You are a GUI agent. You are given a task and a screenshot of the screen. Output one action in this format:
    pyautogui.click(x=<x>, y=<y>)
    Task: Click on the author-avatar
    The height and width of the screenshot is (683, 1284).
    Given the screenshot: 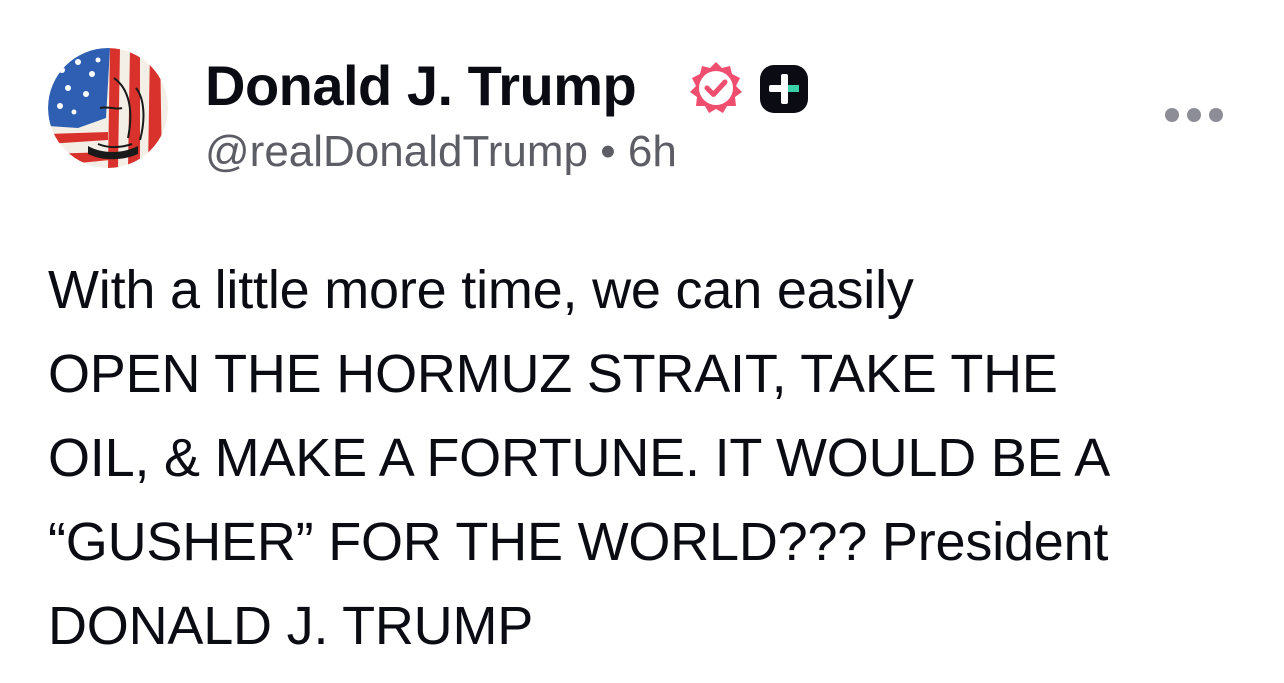 What is the action you would take?
    pyautogui.click(x=108, y=108)
    